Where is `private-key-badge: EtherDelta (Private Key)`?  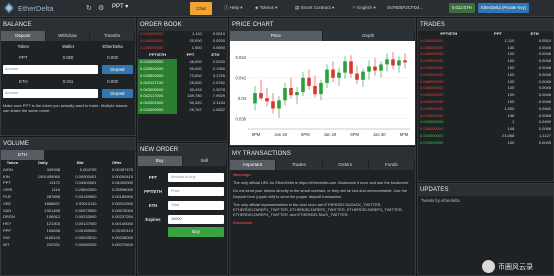 private-key-badge: EtherDelta (Private Key) is located at coordinates (504, 8).